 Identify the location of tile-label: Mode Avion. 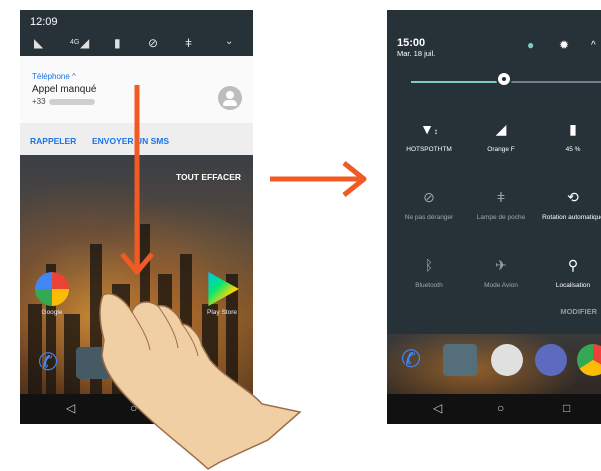
(501, 285).